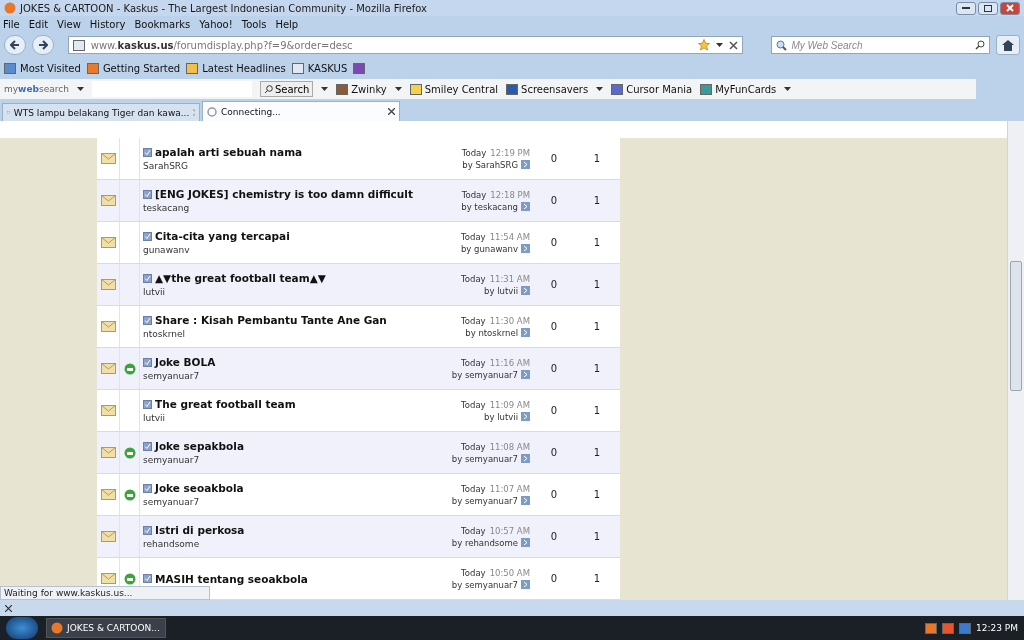  Describe the element at coordinates (361, 89) in the screenshot. I see `toolbar-item: Zwinky` at that location.